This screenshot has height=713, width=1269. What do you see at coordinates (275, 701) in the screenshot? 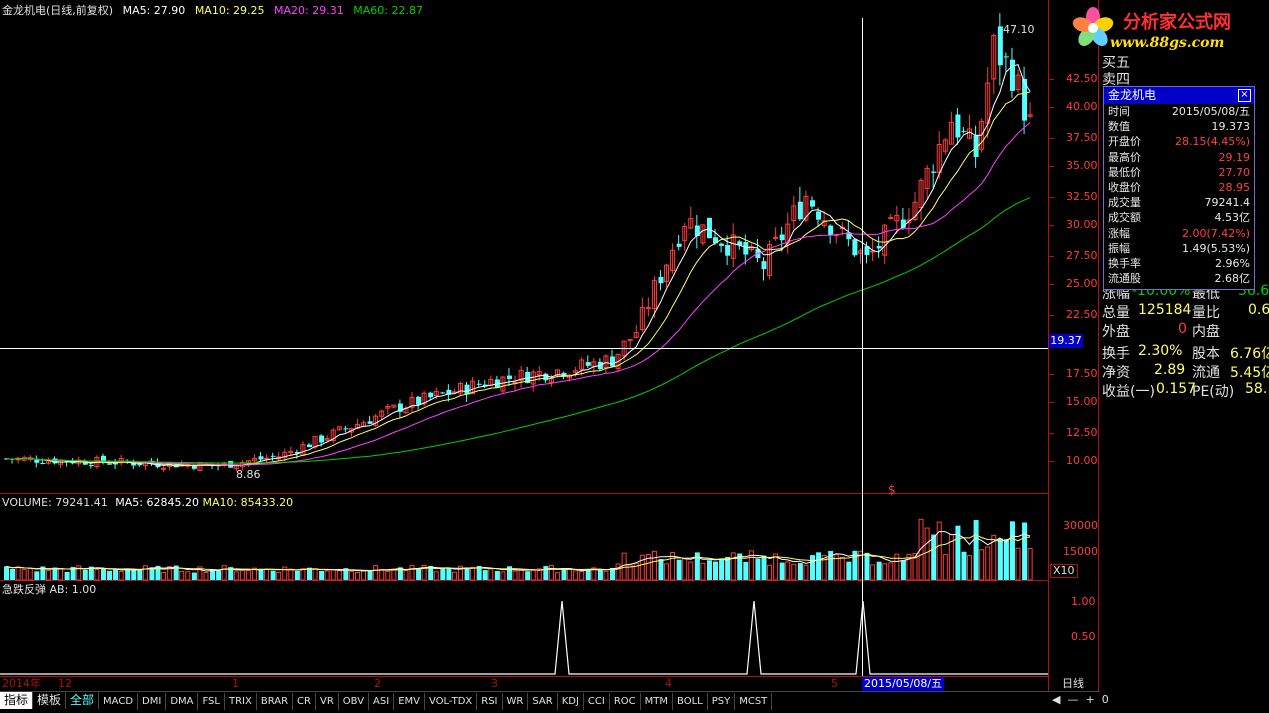
I see `tab-brar: BRAR` at bounding box center [275, 701].